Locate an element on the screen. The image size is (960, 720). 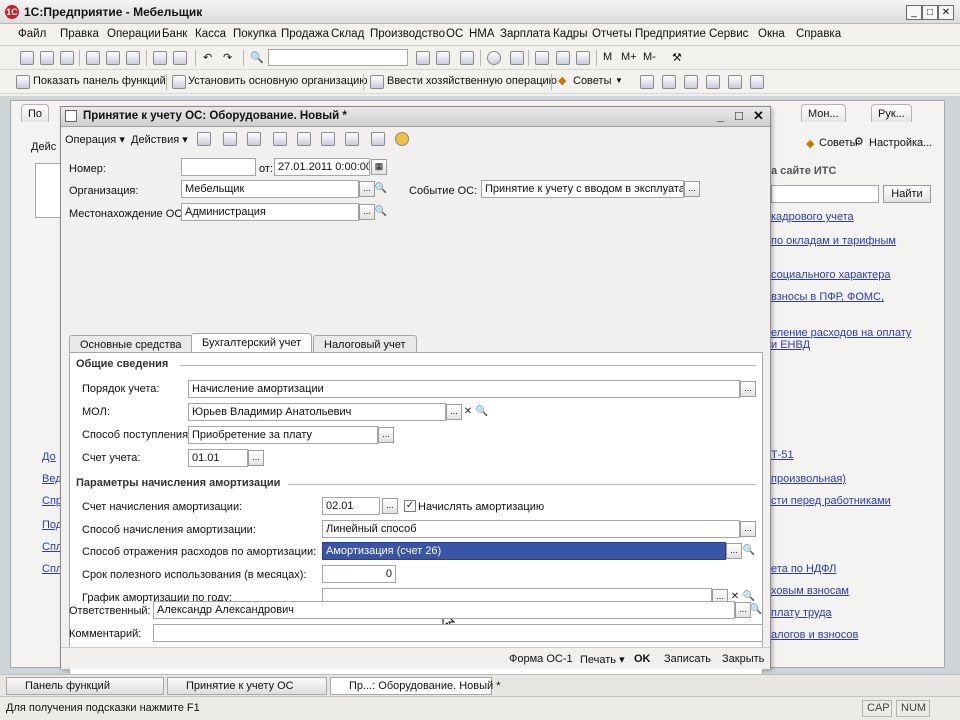
responsible-field: Александр Александрович is located at coordinates (444, 610).